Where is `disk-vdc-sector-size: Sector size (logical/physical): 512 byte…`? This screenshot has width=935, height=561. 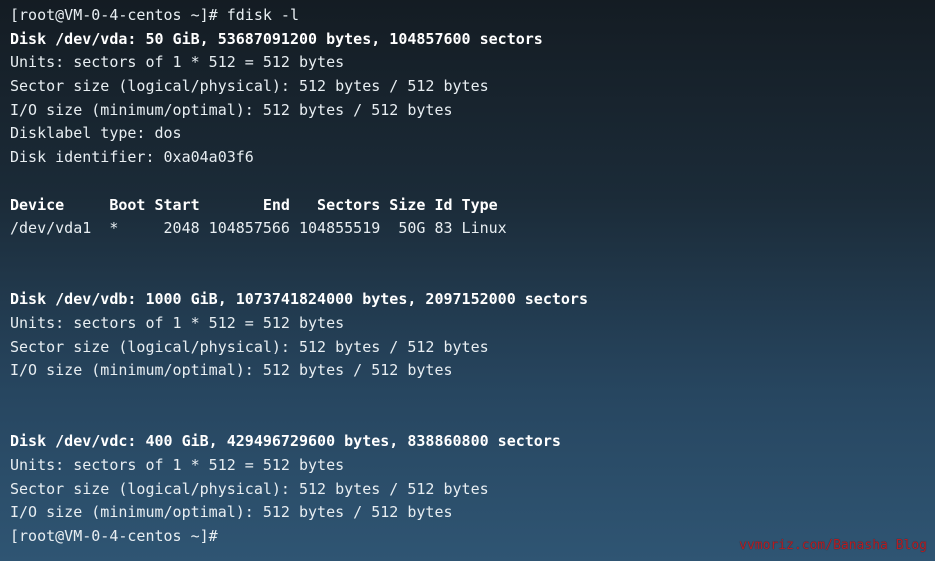 disk-vdc-sector-size: Sector size (logical/physical): 512 byte… is located at coordinates (249, 488).